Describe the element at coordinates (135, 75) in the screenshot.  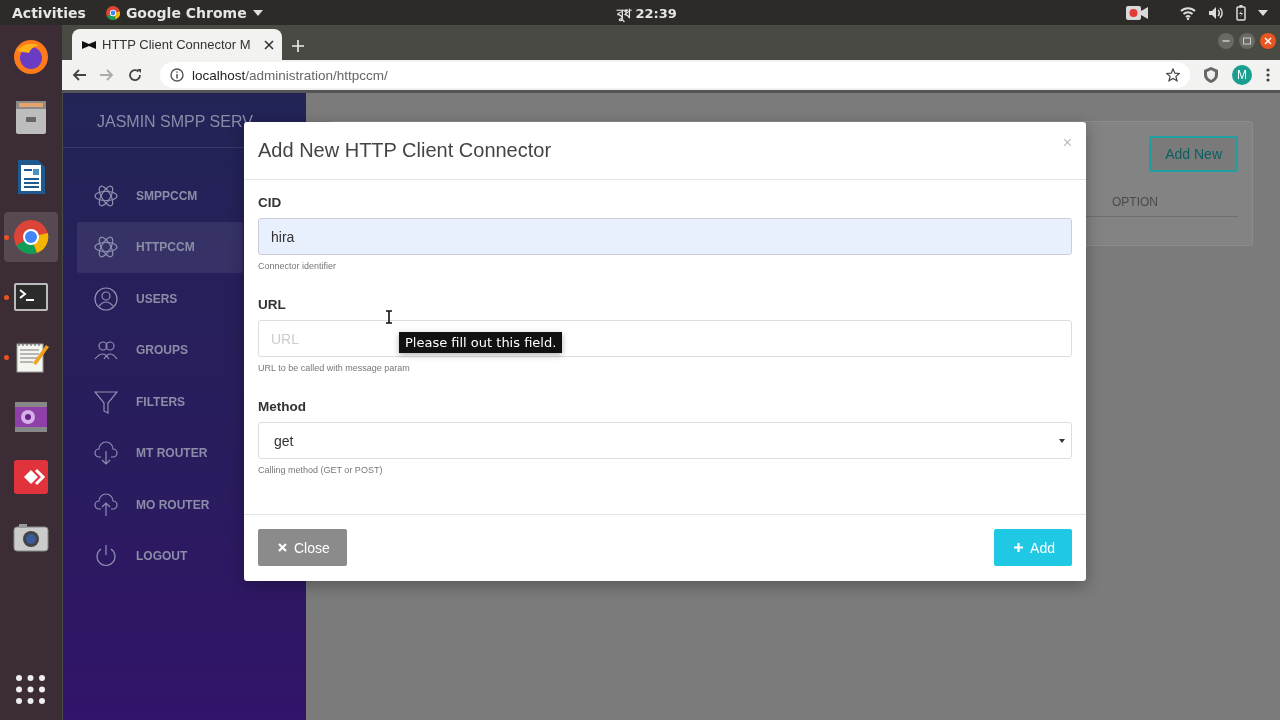
I see `reload-icon` at that location.